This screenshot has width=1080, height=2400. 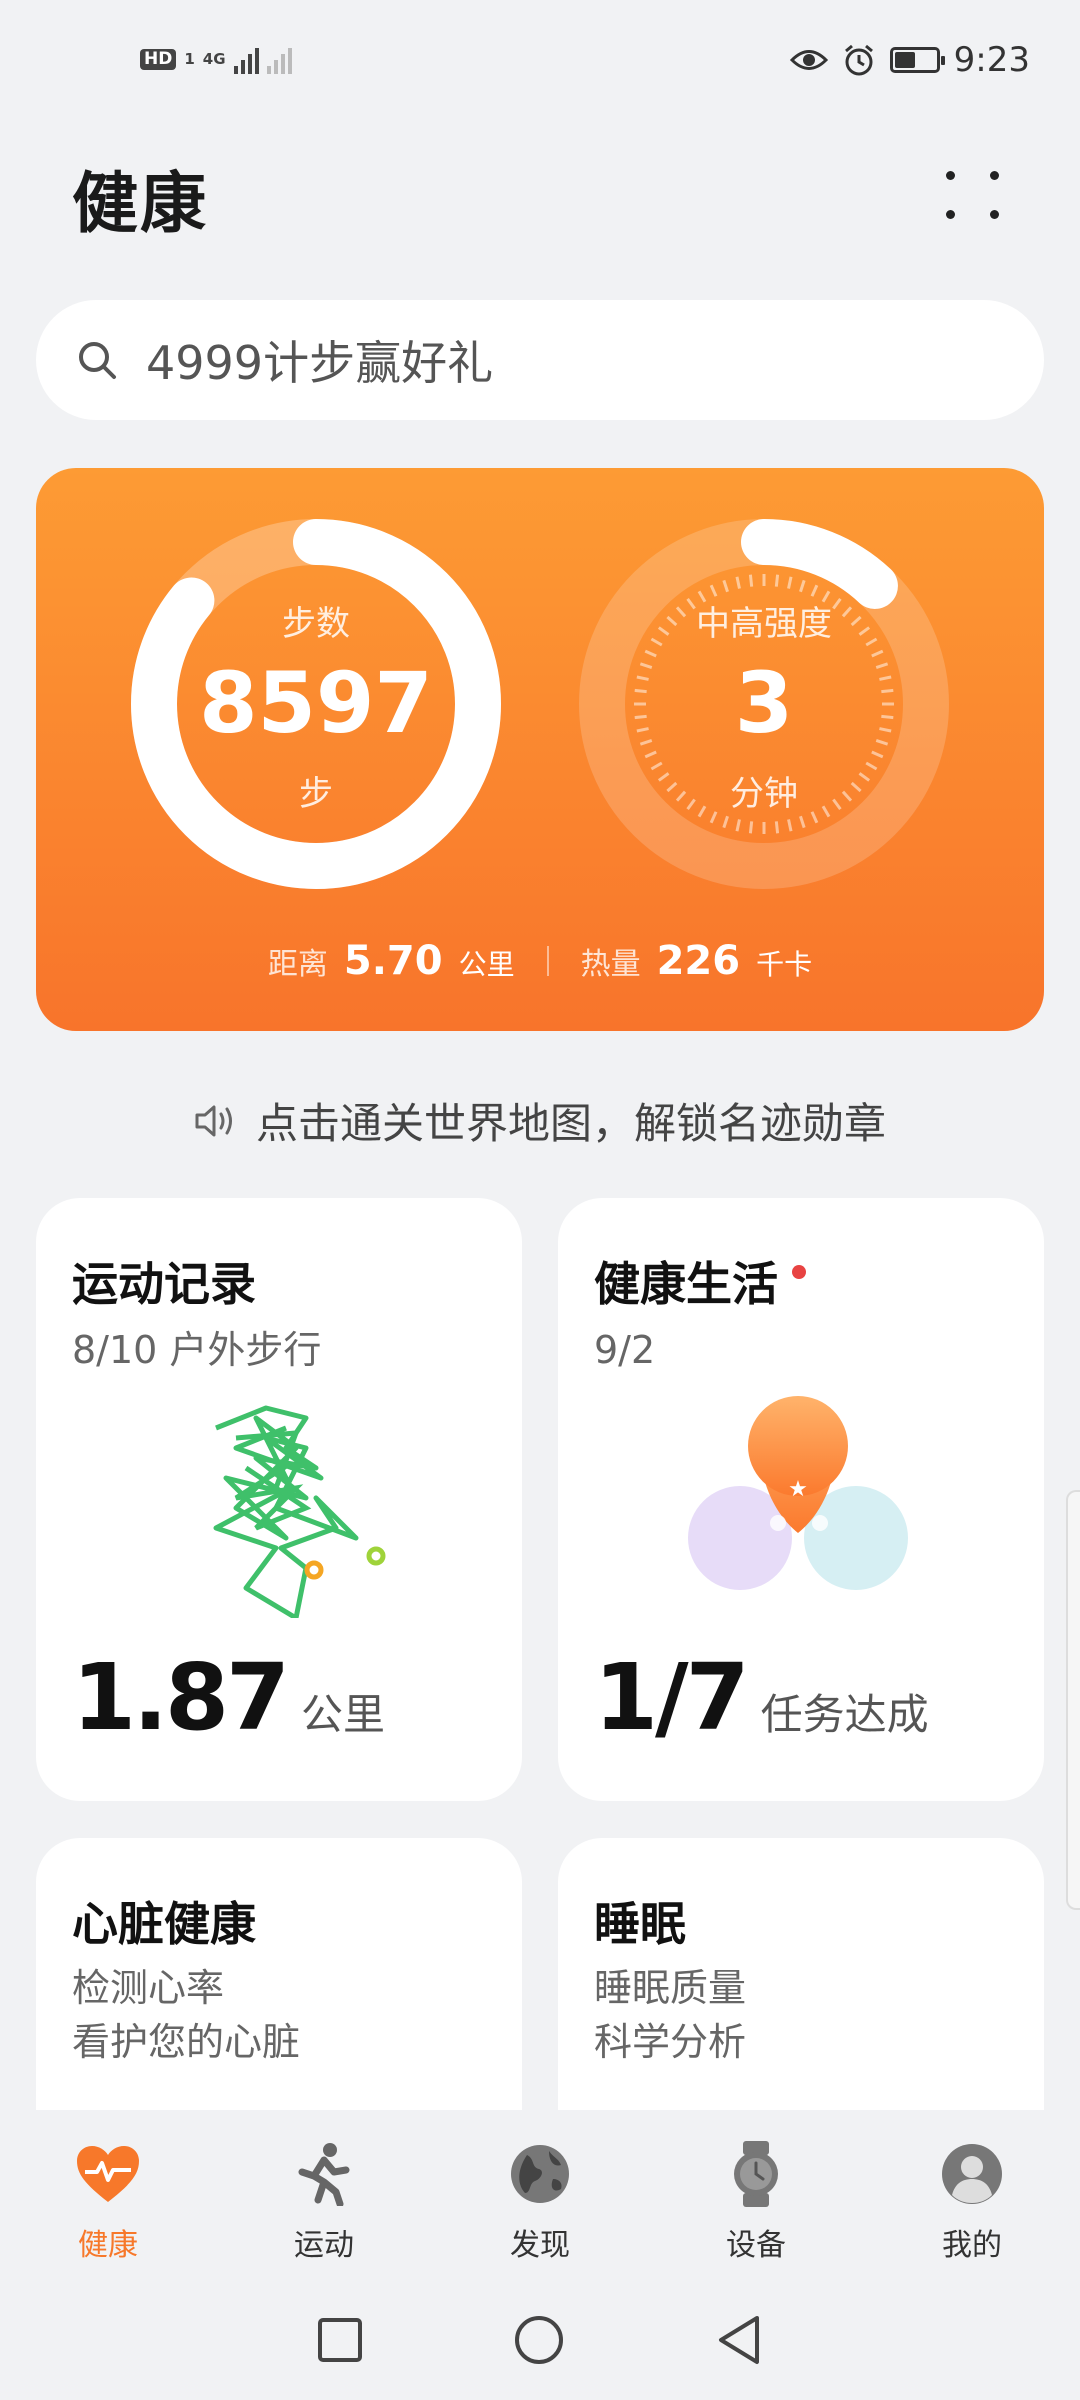 What do you see at coordinates (540, 2245) in the screenshot?
I see `nav-label: 发现` at bounding box center [540, 2245].